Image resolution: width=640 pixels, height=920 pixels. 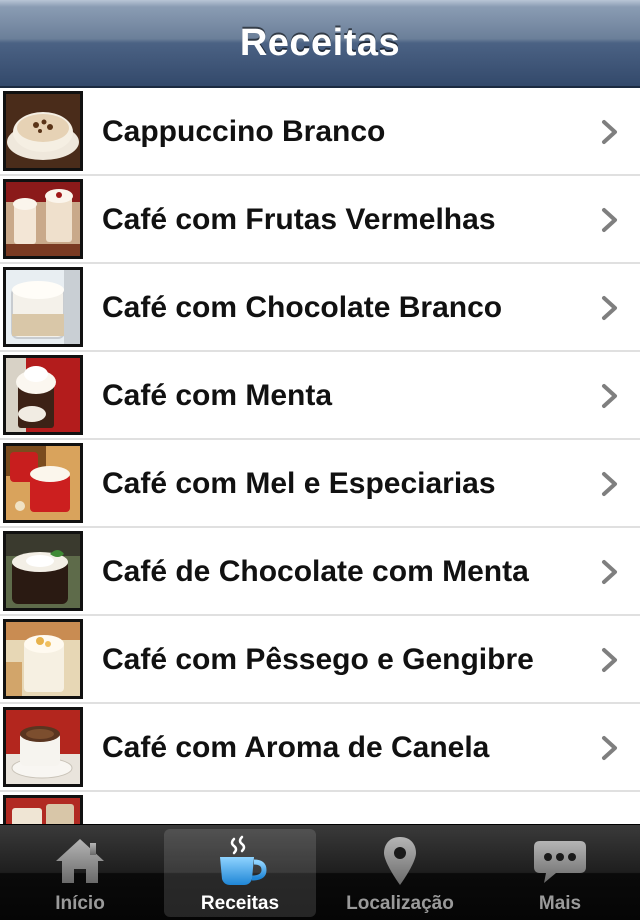 What do you see at coordinates (243, 860) in the screenshot?
I see `coffee-cup-icon` at bounding box center [243, 860].